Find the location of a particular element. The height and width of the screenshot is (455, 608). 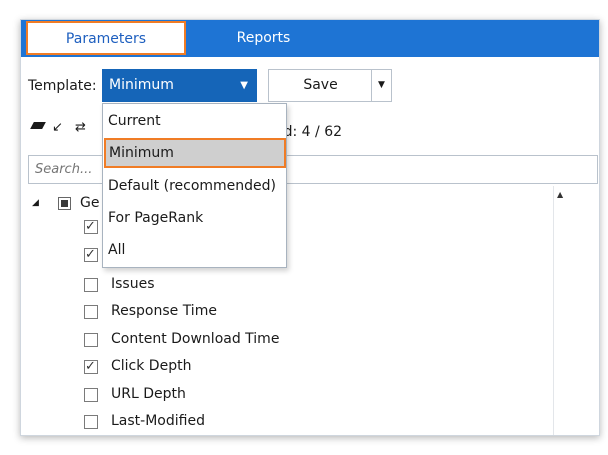

template-option-default: Default (recommended) is located at coordinates (194, 186).